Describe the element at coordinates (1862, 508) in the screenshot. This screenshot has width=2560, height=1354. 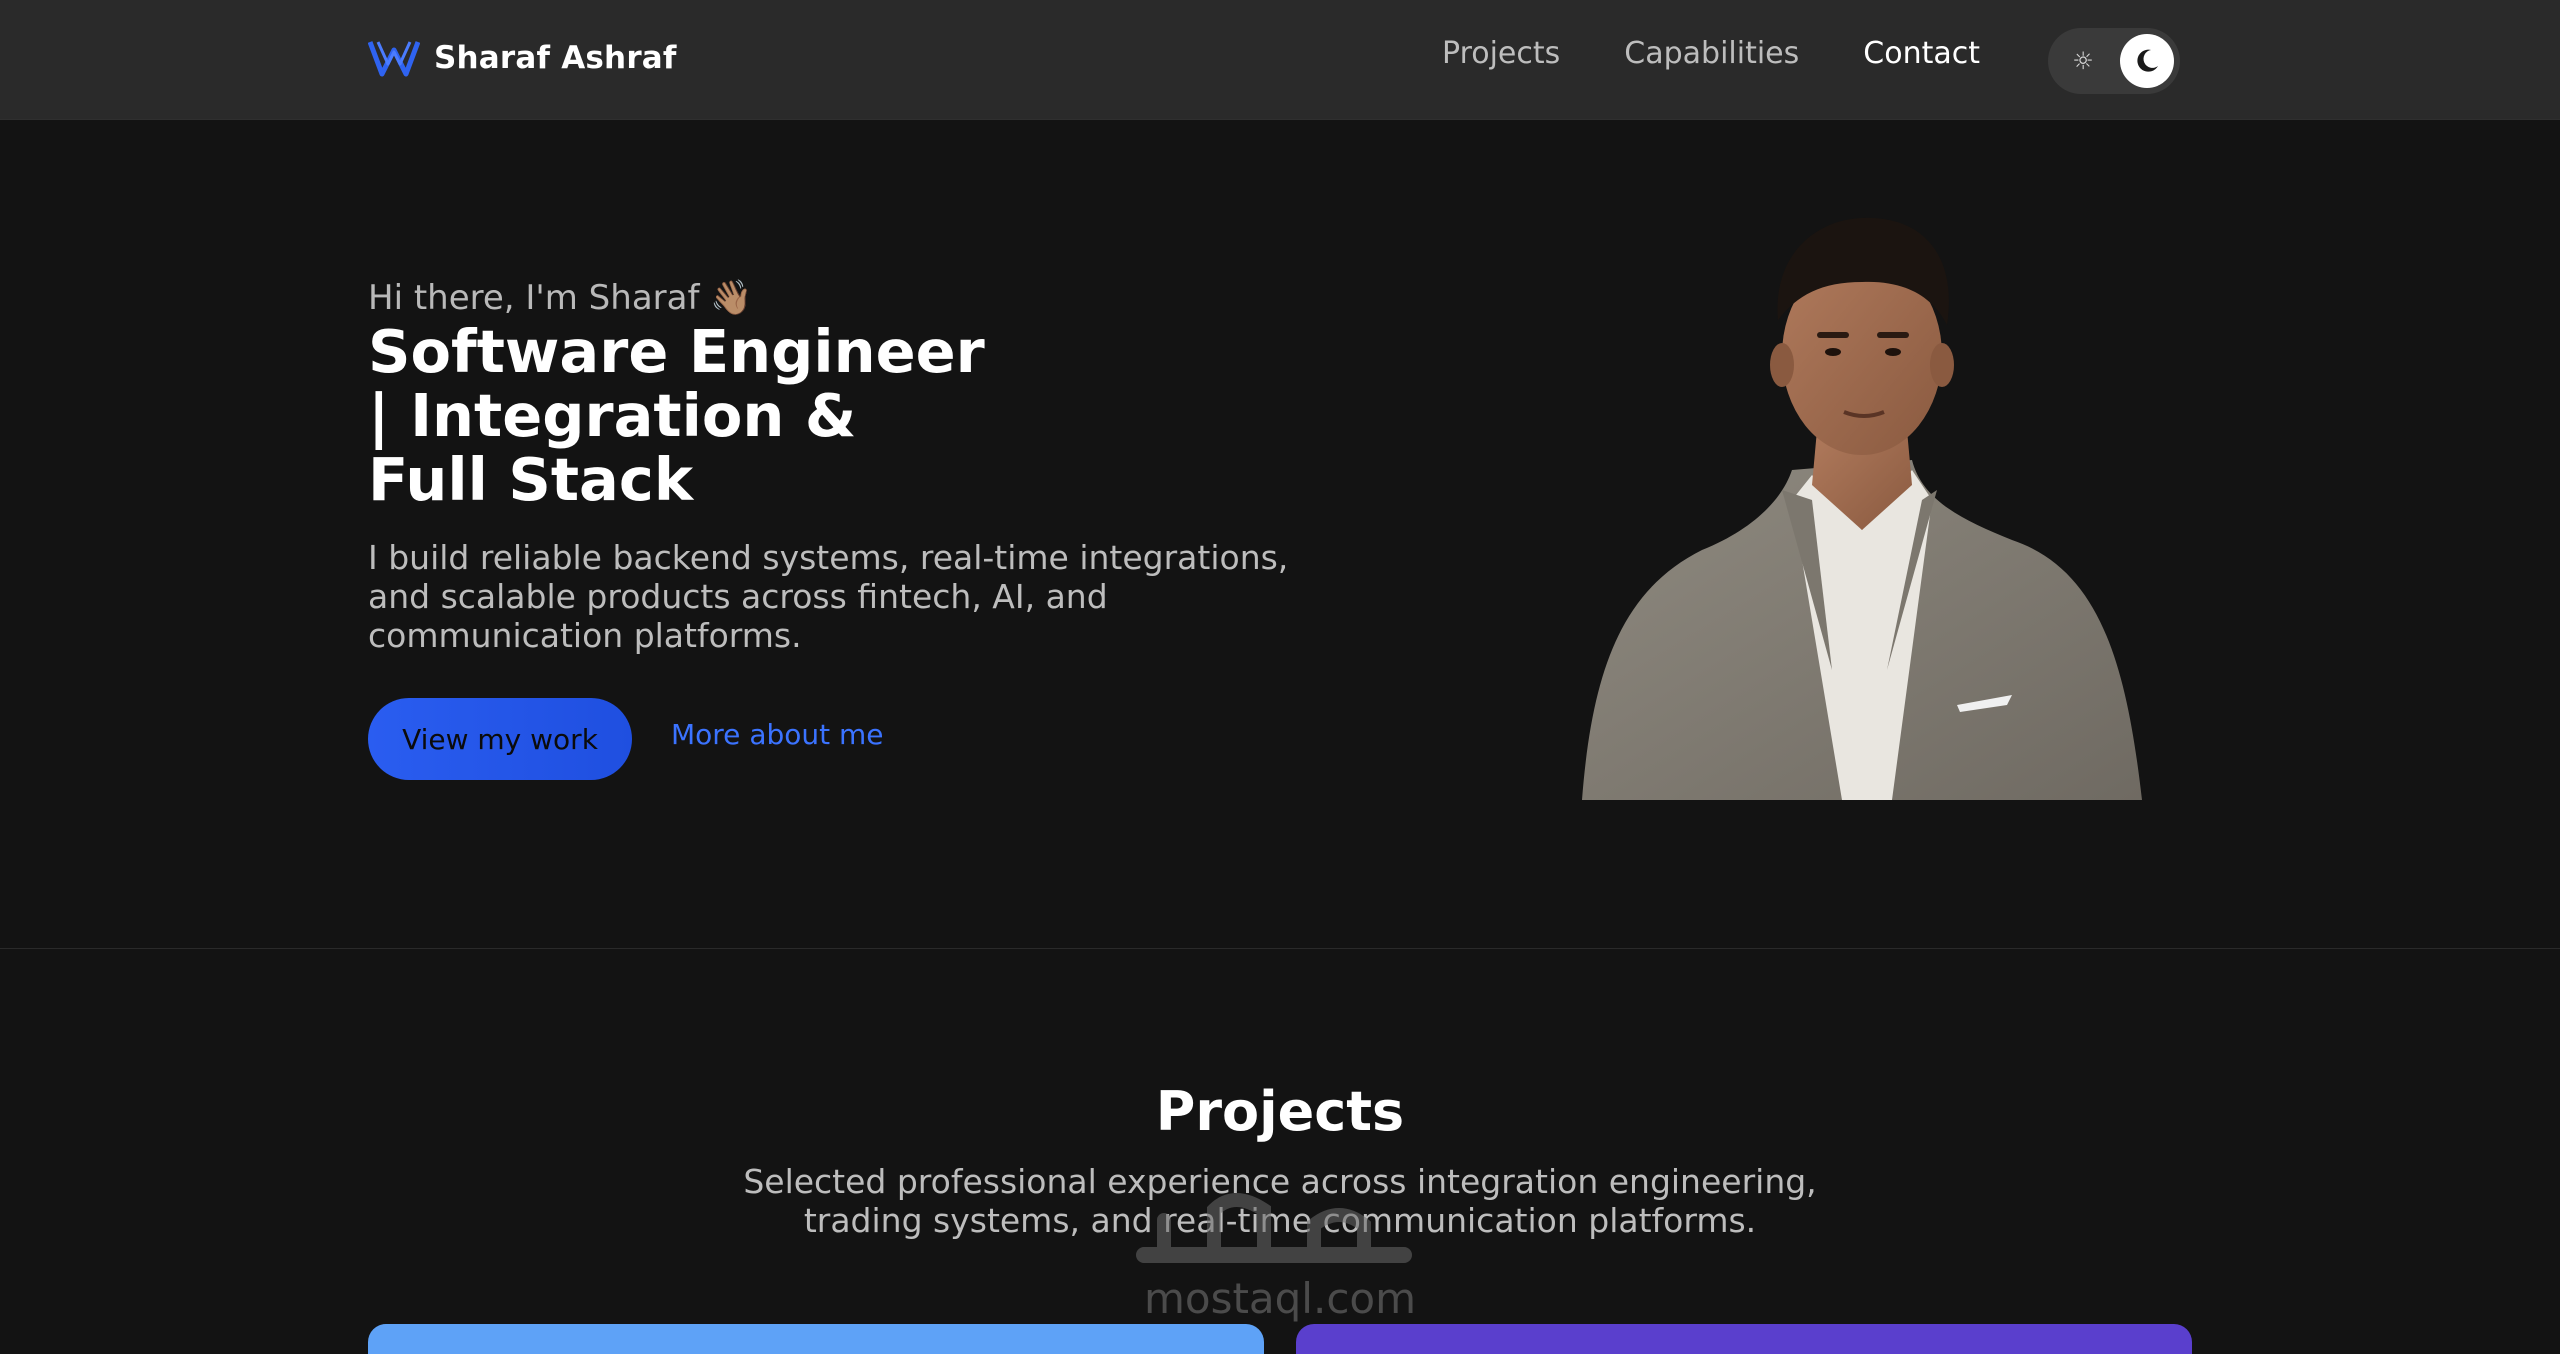
I see `portrait-photo` at that location.